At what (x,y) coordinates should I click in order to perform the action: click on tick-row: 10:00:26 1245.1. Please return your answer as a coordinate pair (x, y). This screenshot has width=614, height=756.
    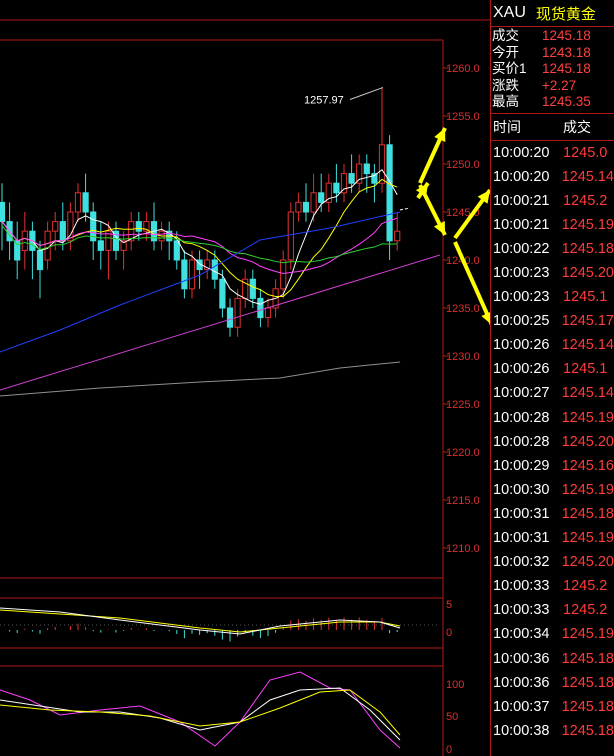
    Looking at the image, I should click on (552, 369).